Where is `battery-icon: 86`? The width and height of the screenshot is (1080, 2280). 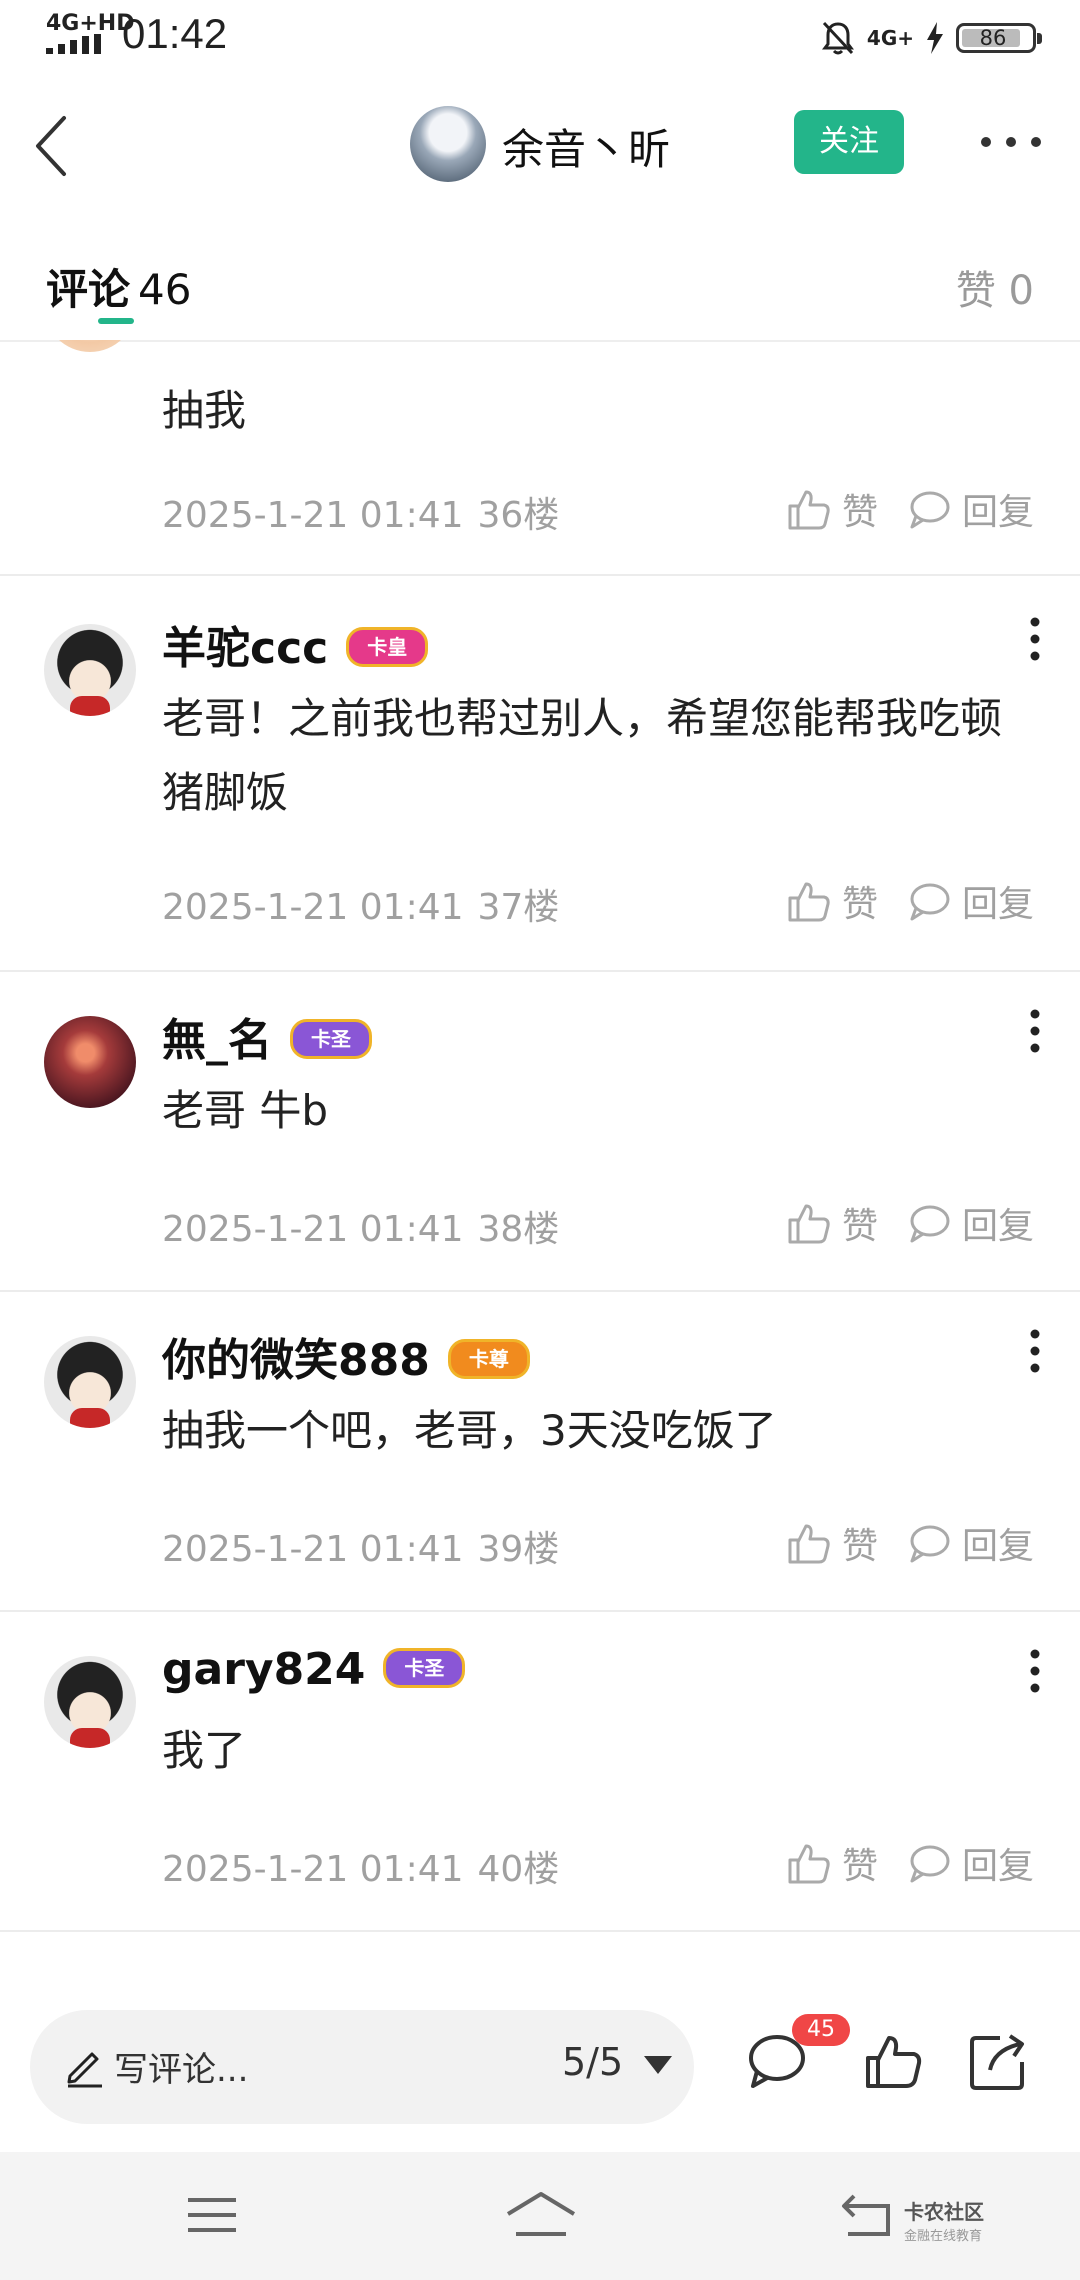 battery-icon: 86 is located at coordinates (999, 38).